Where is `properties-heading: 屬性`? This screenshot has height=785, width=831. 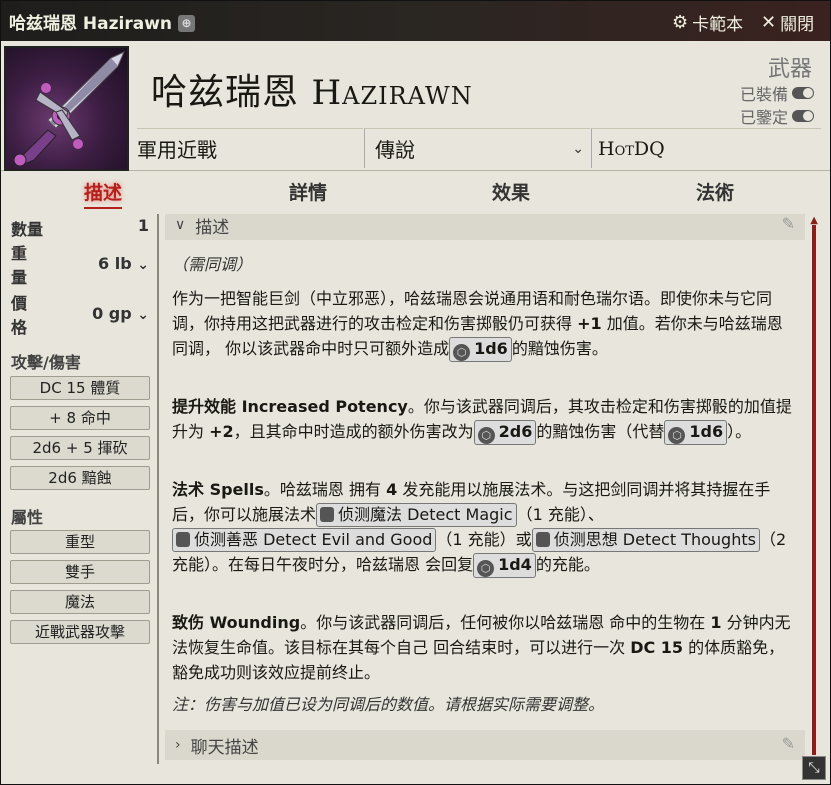
properties-heading: 屬性 is located at coordinates (27, 517).